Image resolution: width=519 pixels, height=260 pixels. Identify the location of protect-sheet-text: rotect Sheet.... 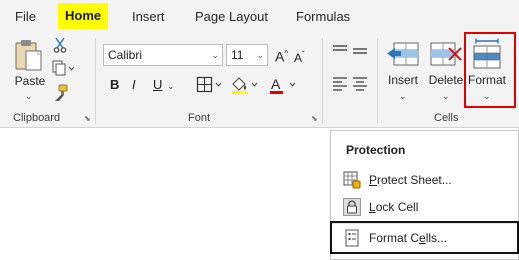
(414, 180).